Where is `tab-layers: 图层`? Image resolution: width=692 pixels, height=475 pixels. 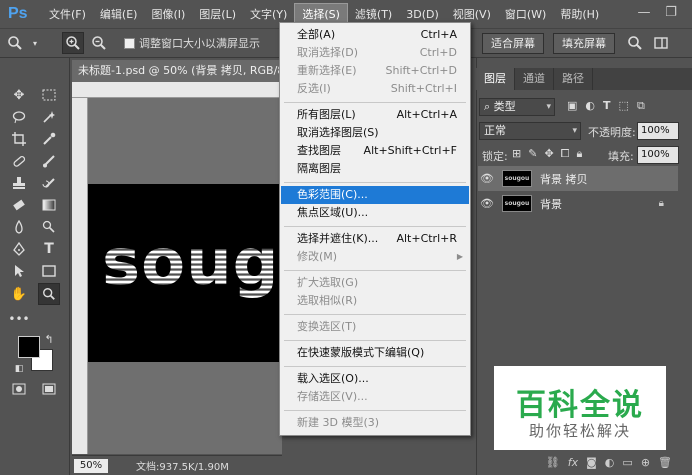 tab-layers: 图层 is located at coordinates (495, 79).